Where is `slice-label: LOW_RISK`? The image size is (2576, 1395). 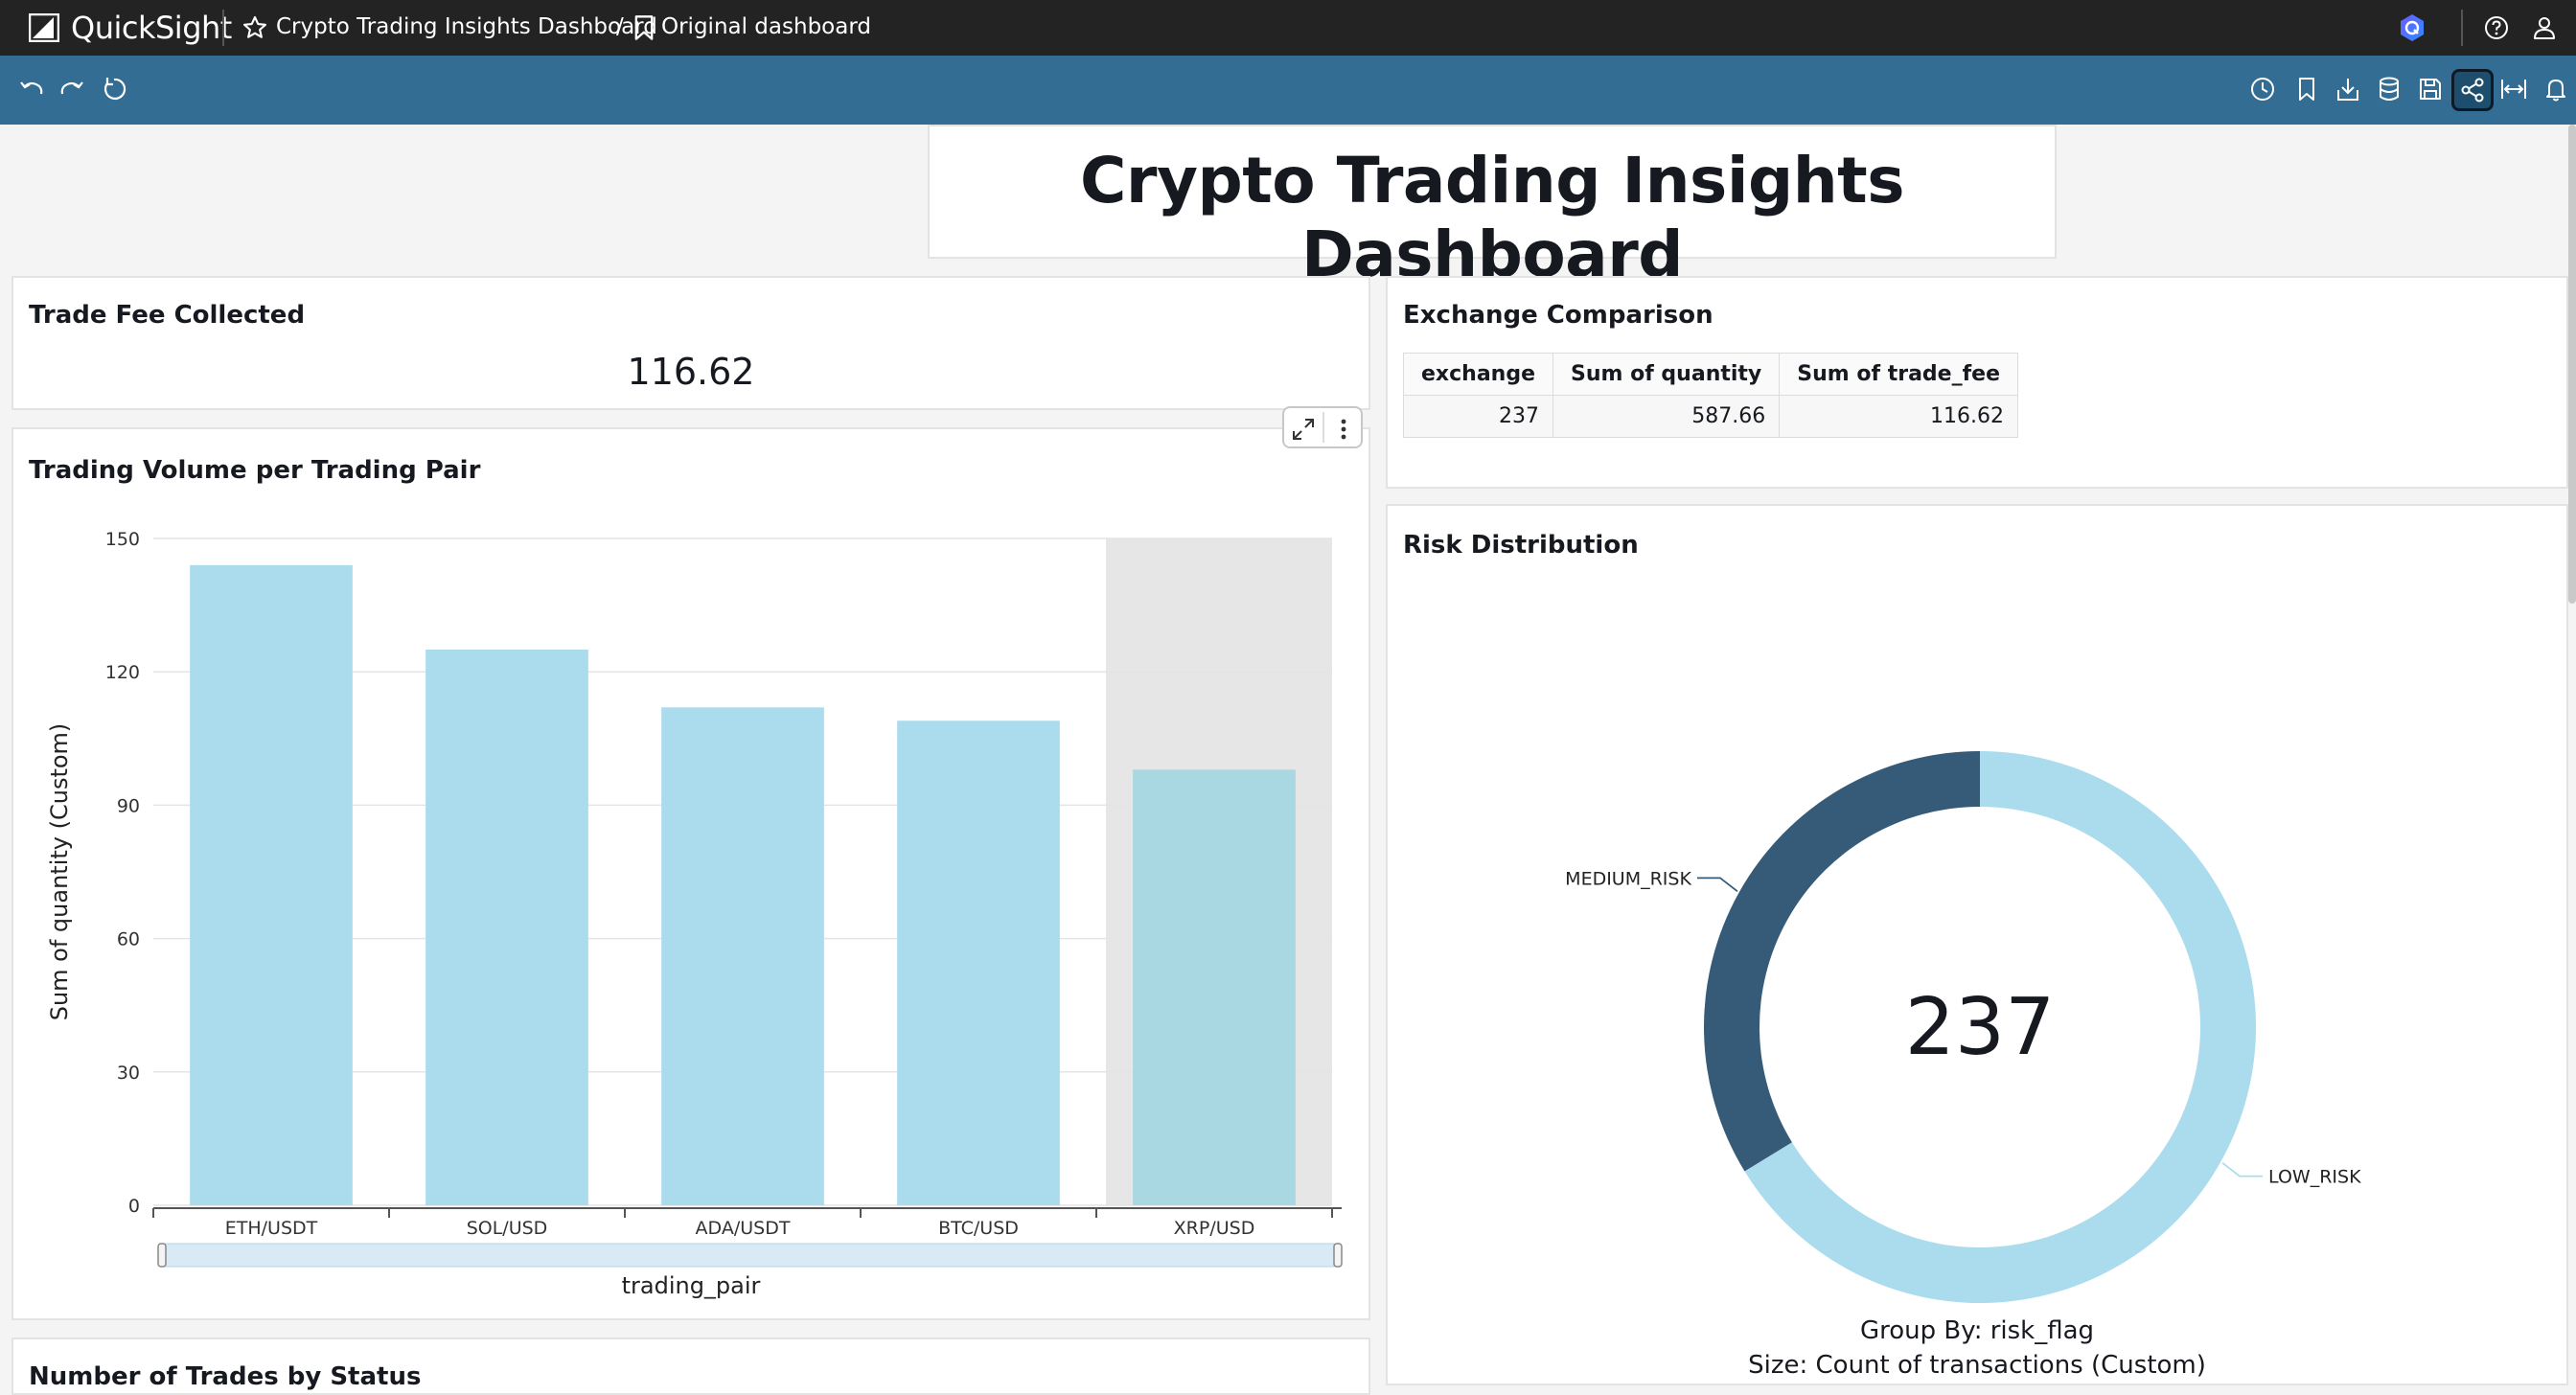 slice-label: LOW_RISK is located at coordinates (2314, 1177).